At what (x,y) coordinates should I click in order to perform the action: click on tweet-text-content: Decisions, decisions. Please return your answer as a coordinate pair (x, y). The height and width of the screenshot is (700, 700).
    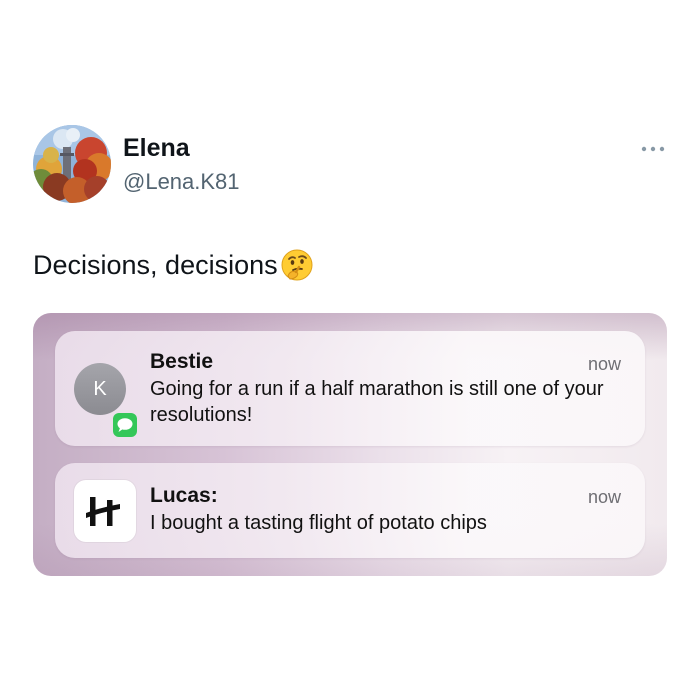
    Looking at the image, I should click on (155, 265).